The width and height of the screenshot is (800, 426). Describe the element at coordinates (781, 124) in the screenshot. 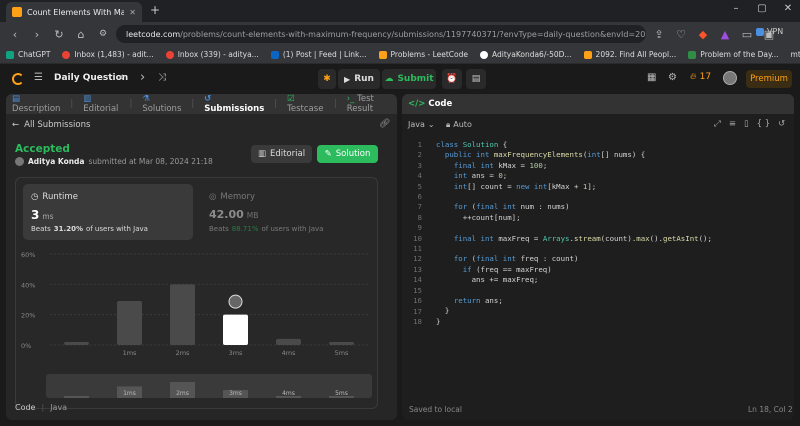

I see `reset-icon: ↺` at that location.